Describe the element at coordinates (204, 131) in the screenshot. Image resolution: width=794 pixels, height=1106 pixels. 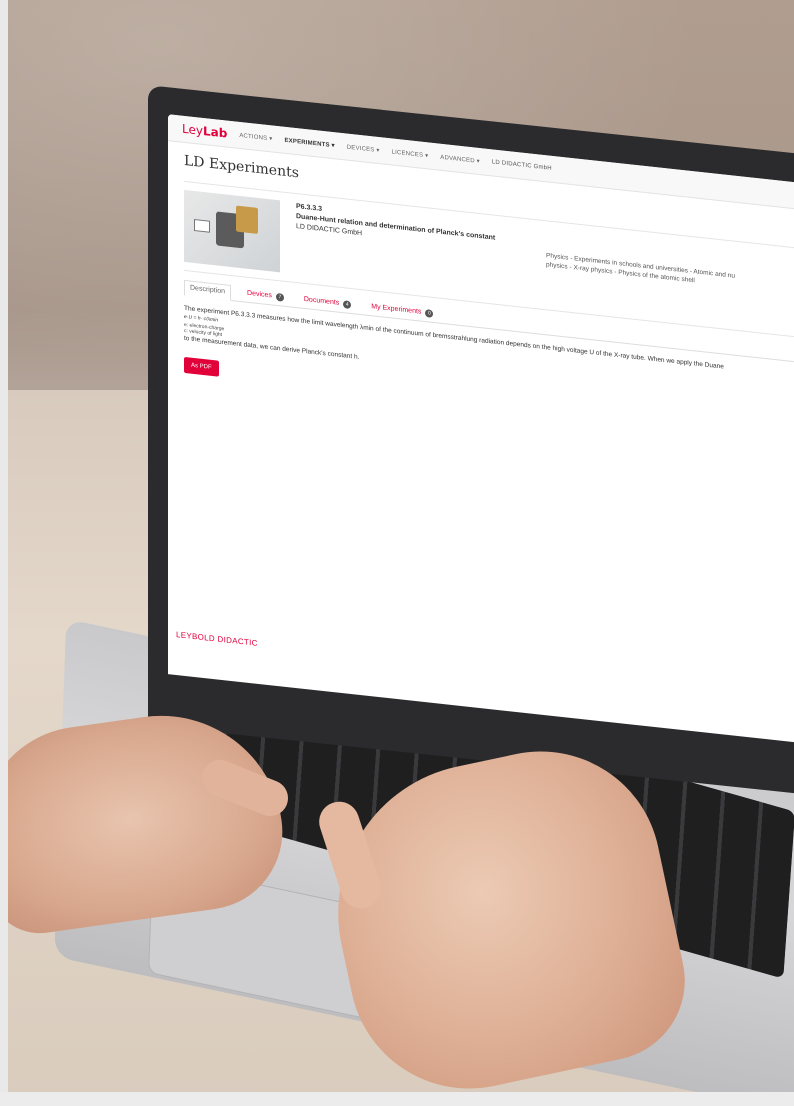
I see `leylab-logo: LeyLab` at that location.